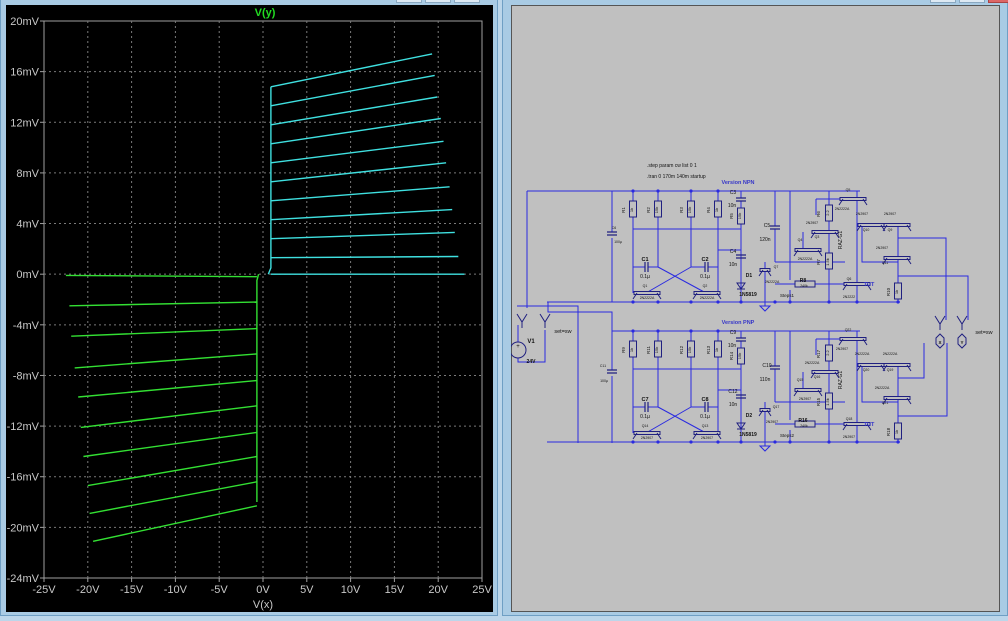  Describe the element at coordinates (23, 478) in the screenshot. I see `y-tick-label: -16mV` at that location.